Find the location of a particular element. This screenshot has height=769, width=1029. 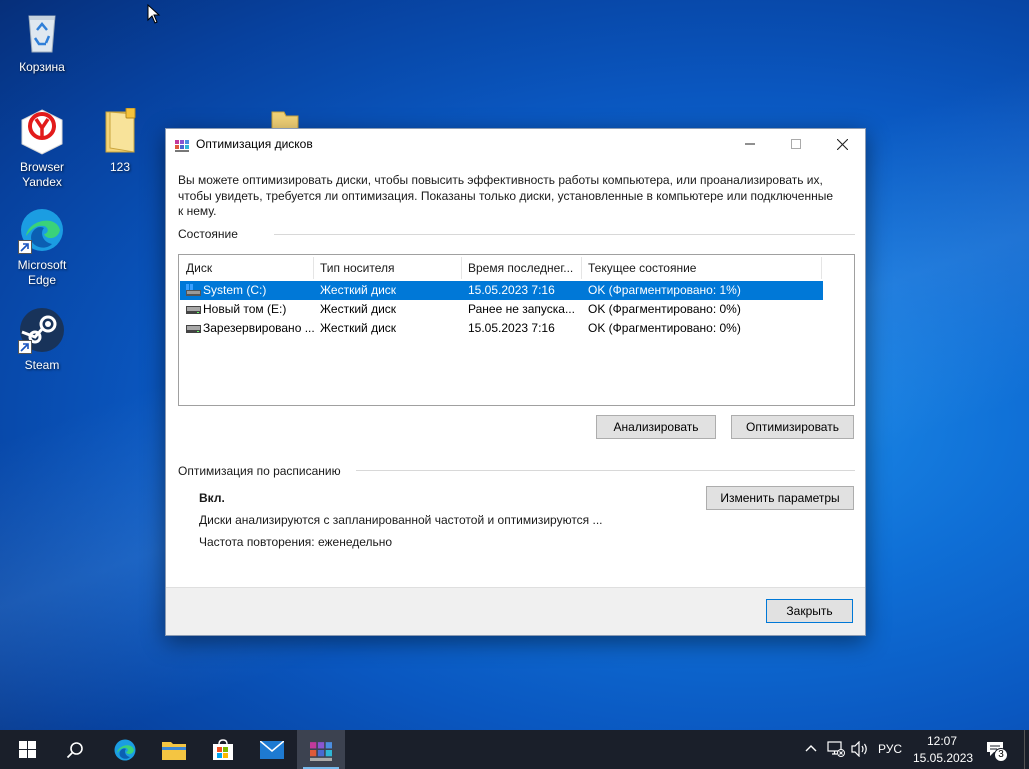

taskbar-optimize-drives is located at coordinates (321, 749).